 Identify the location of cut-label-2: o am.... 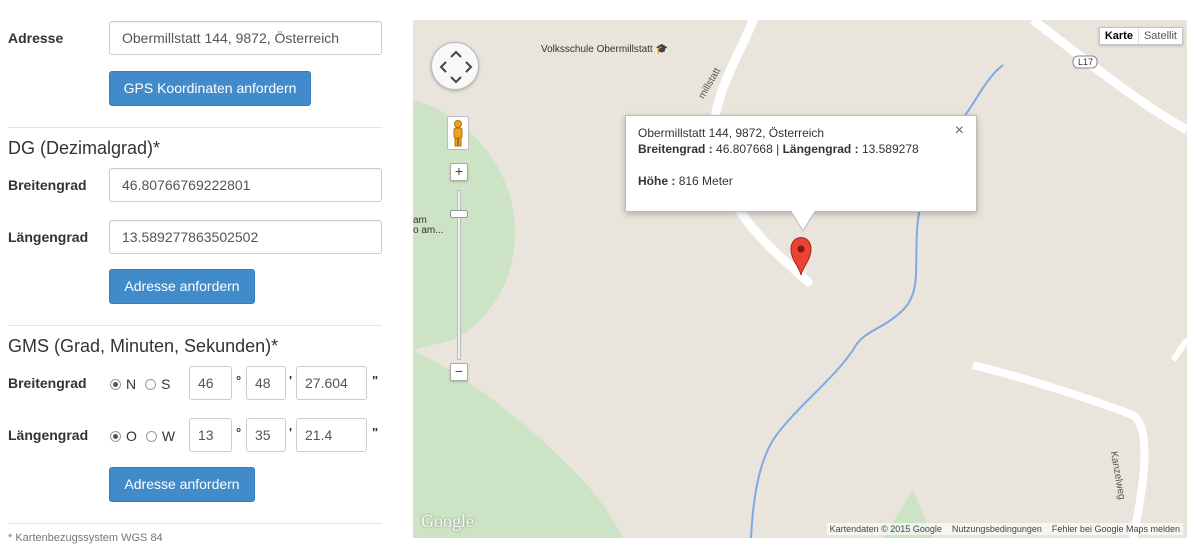
(428, 230).